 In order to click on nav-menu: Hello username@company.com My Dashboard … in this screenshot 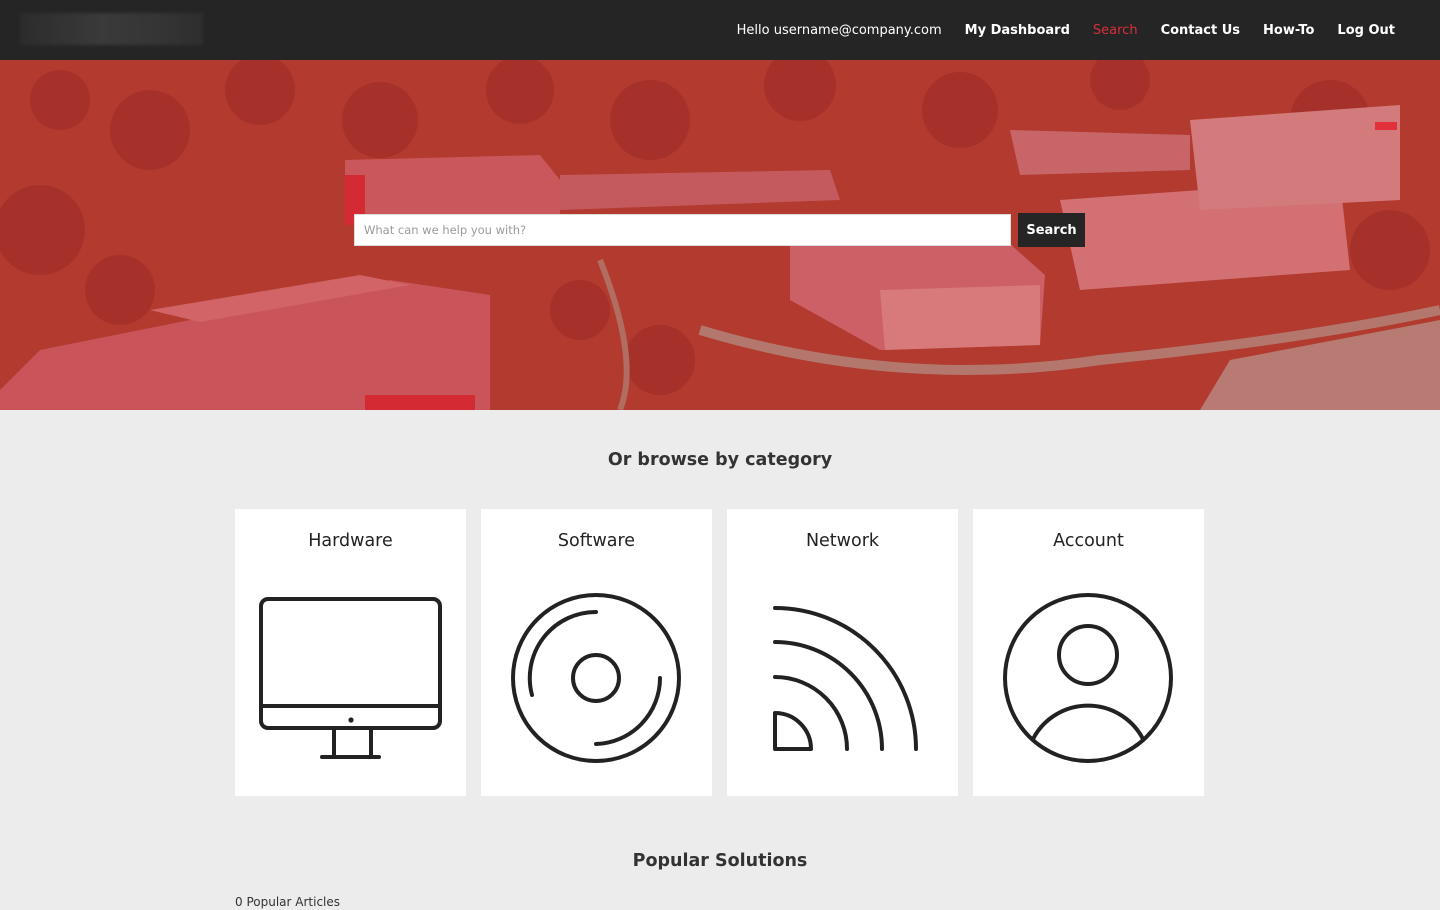, I will do `click(1054, 30)`.